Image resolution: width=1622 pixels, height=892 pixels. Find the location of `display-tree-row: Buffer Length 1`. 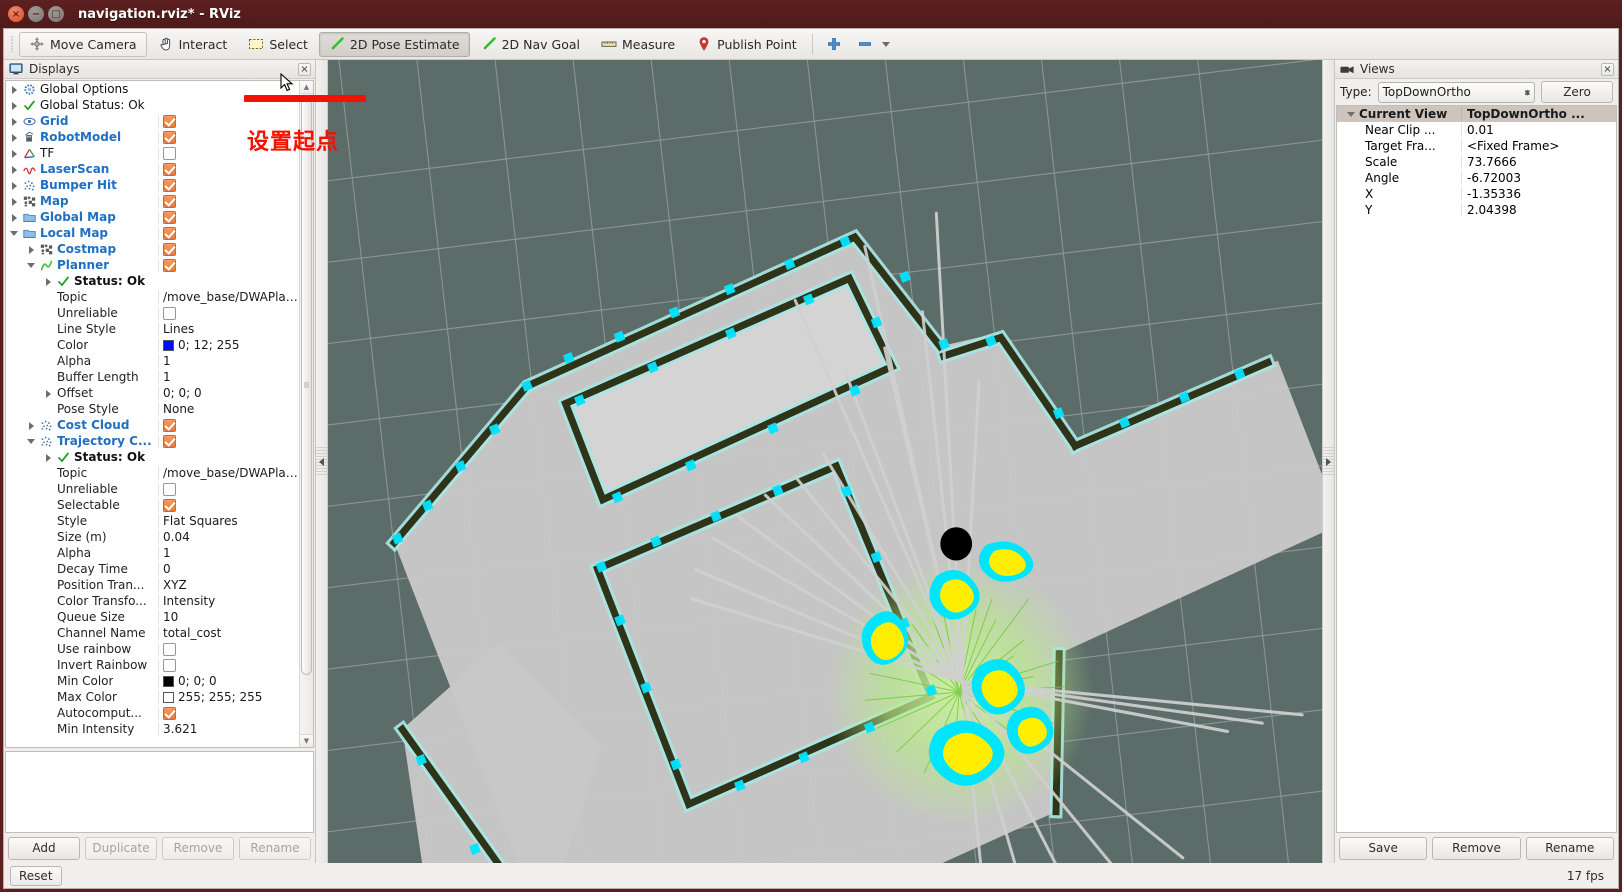

display-tree-row: Buffer Length 1 is located at coordinates (152, 377).